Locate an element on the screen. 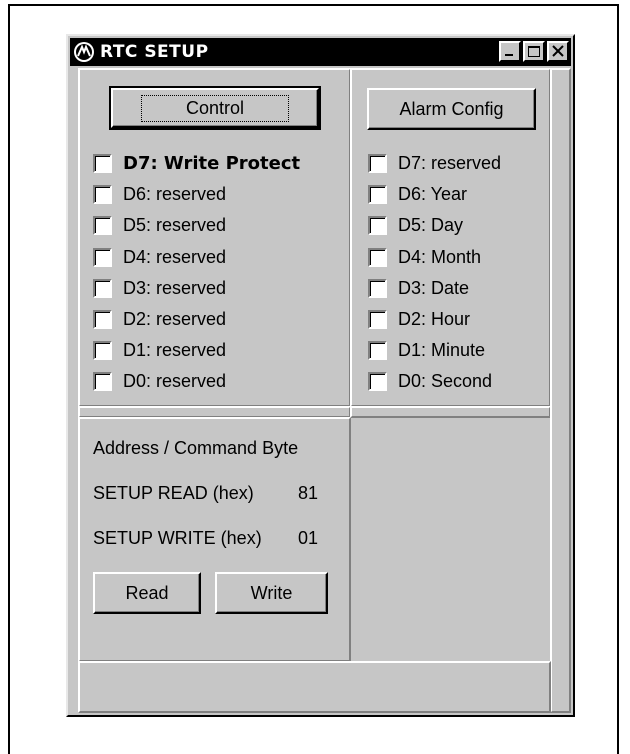  window-title: RTC SETUP is located at coordinates (154, 52).